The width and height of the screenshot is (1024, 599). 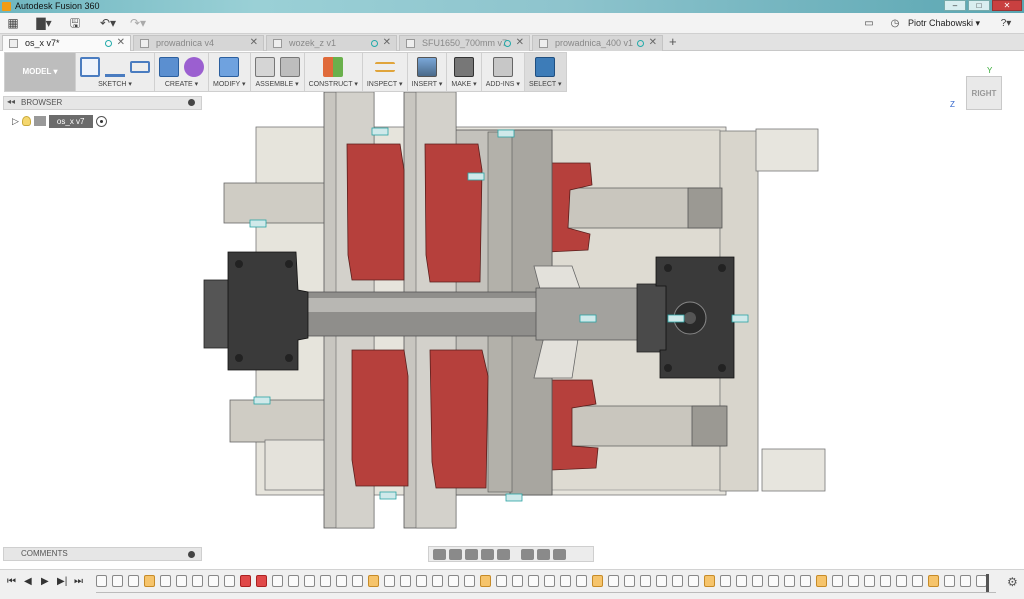 What do you see at coordinates (955, 5) in the screenshot?
I see `minimize-button: ‒` at bounding box center [955, 5].